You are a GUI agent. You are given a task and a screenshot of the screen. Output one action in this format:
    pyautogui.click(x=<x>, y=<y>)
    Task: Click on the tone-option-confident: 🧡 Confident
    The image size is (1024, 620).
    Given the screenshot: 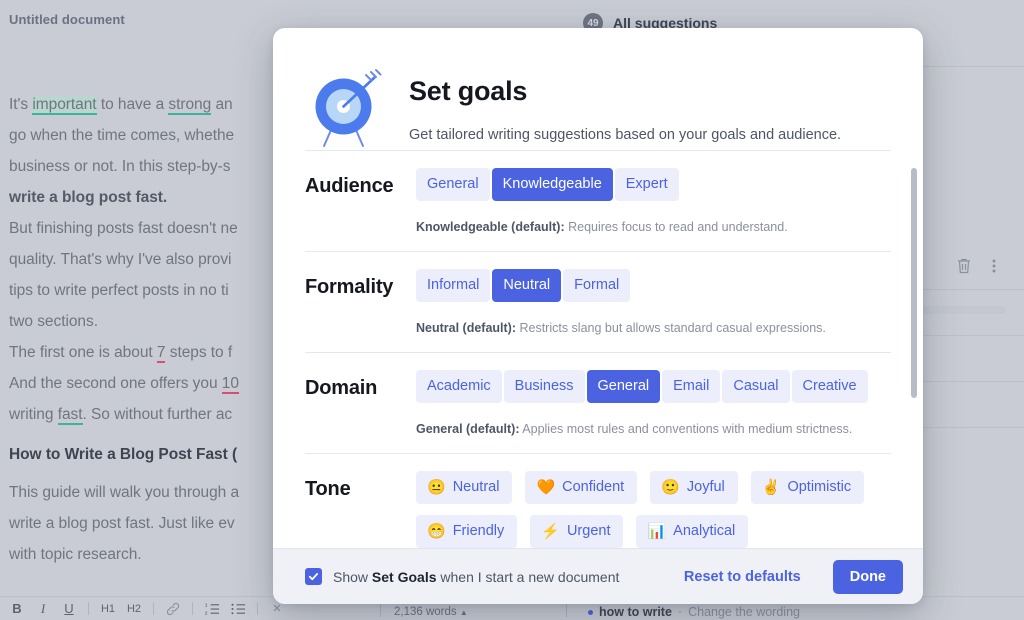 What is the action you would take?
    pyautogui.click(x=581, y=487)
    